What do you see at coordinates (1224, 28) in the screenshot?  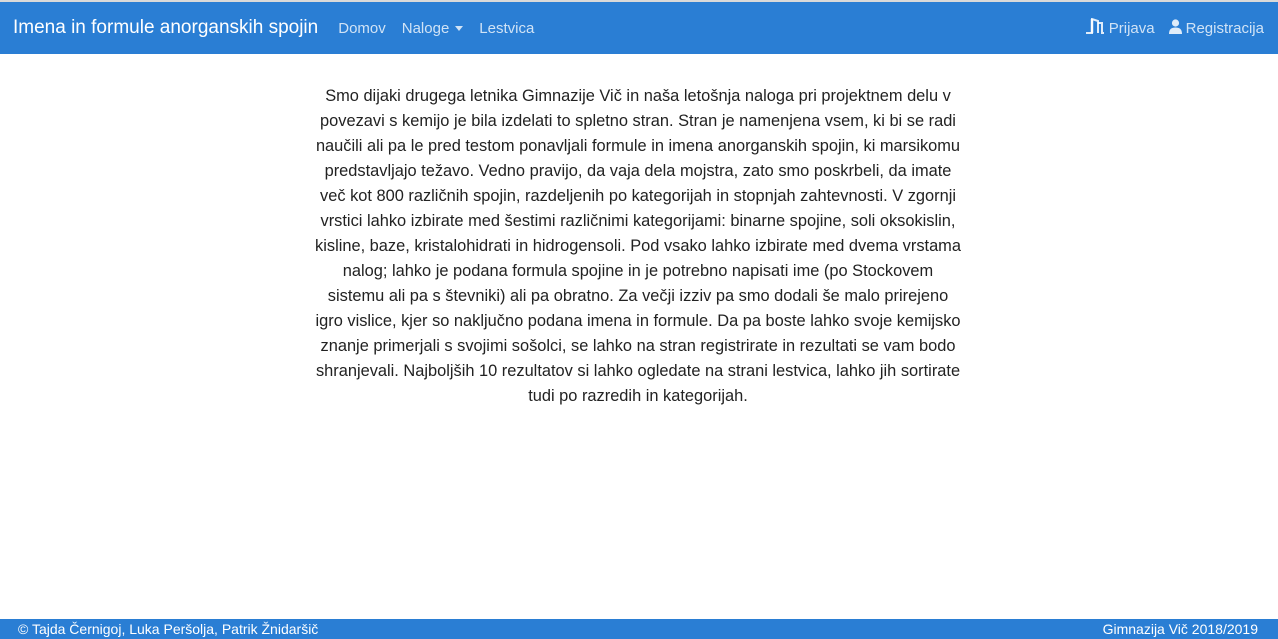 I see `register-label: Registracija` at bounding box center [1224, 28].